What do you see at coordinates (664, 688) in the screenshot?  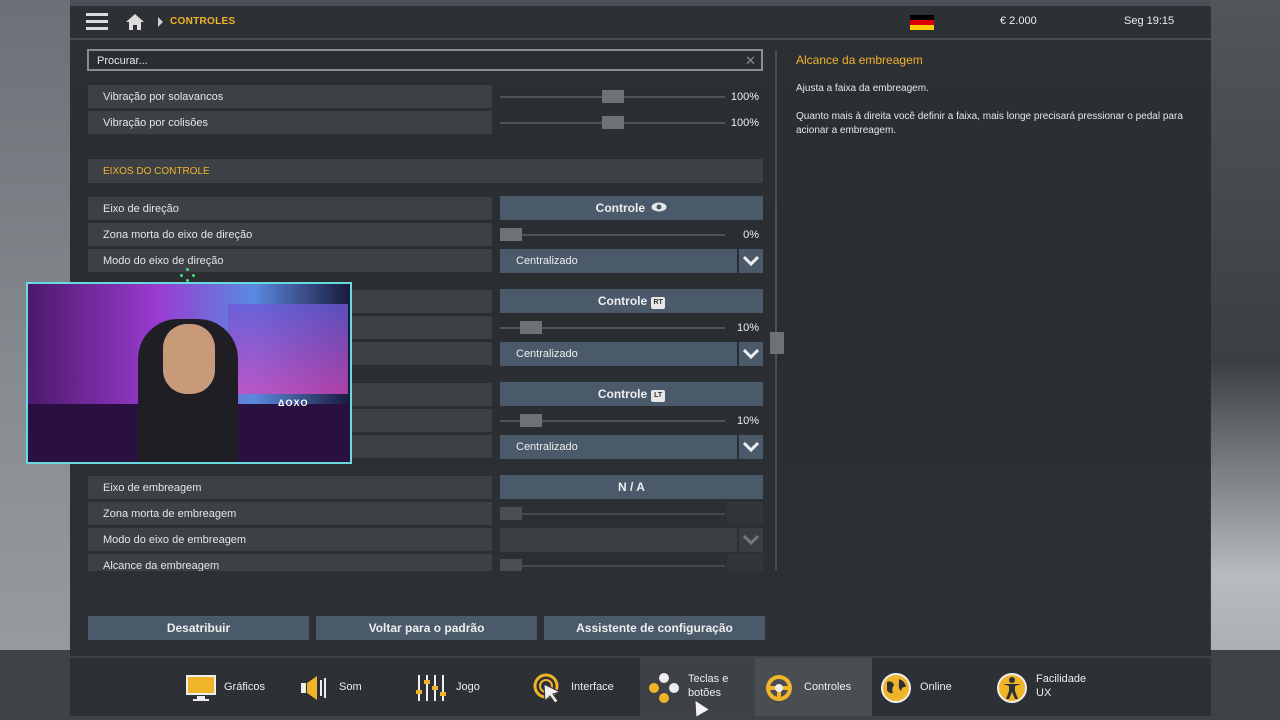 I see `gamepad-buttons-icon` at bounding box center [664, 688].